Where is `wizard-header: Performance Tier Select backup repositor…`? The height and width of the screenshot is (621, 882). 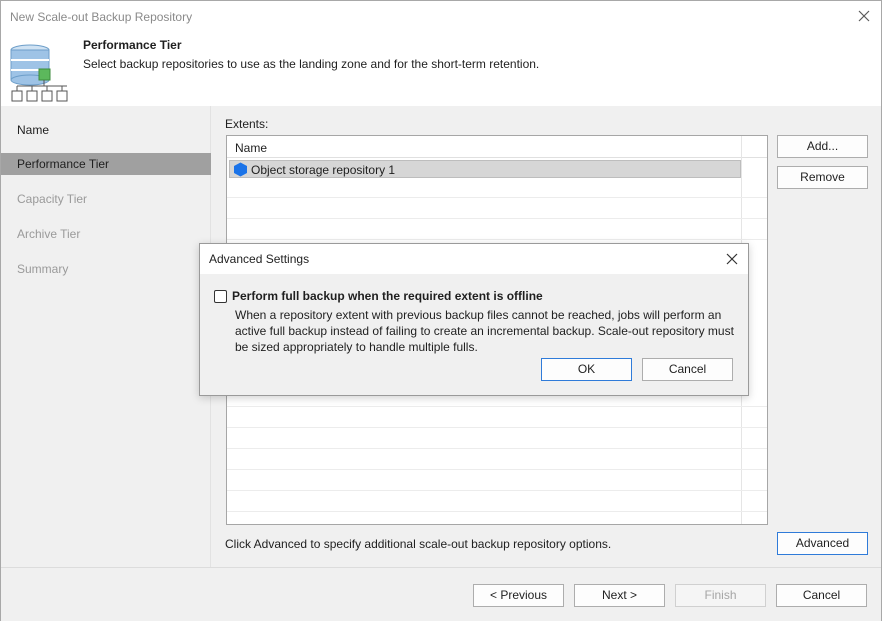 wizard-header: Performance Tier Select backup repositor… is located at coordinates (441, 69).